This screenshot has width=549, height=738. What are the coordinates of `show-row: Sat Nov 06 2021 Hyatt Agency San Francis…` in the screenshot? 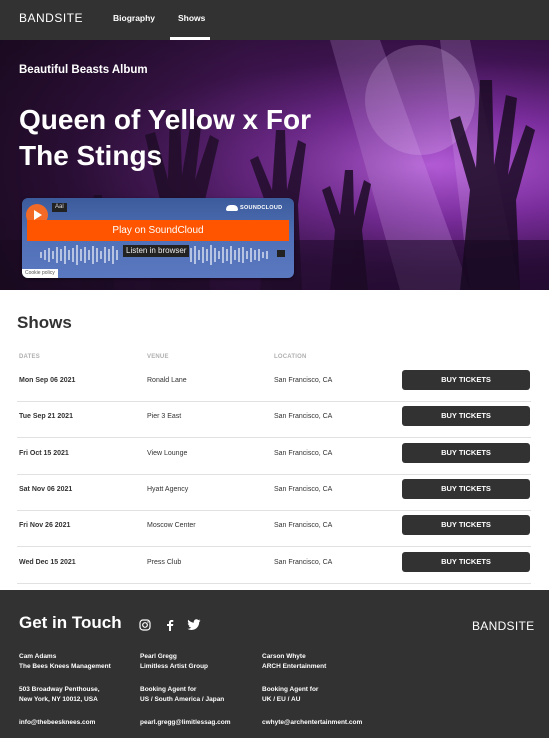 It's located at (274, 493).